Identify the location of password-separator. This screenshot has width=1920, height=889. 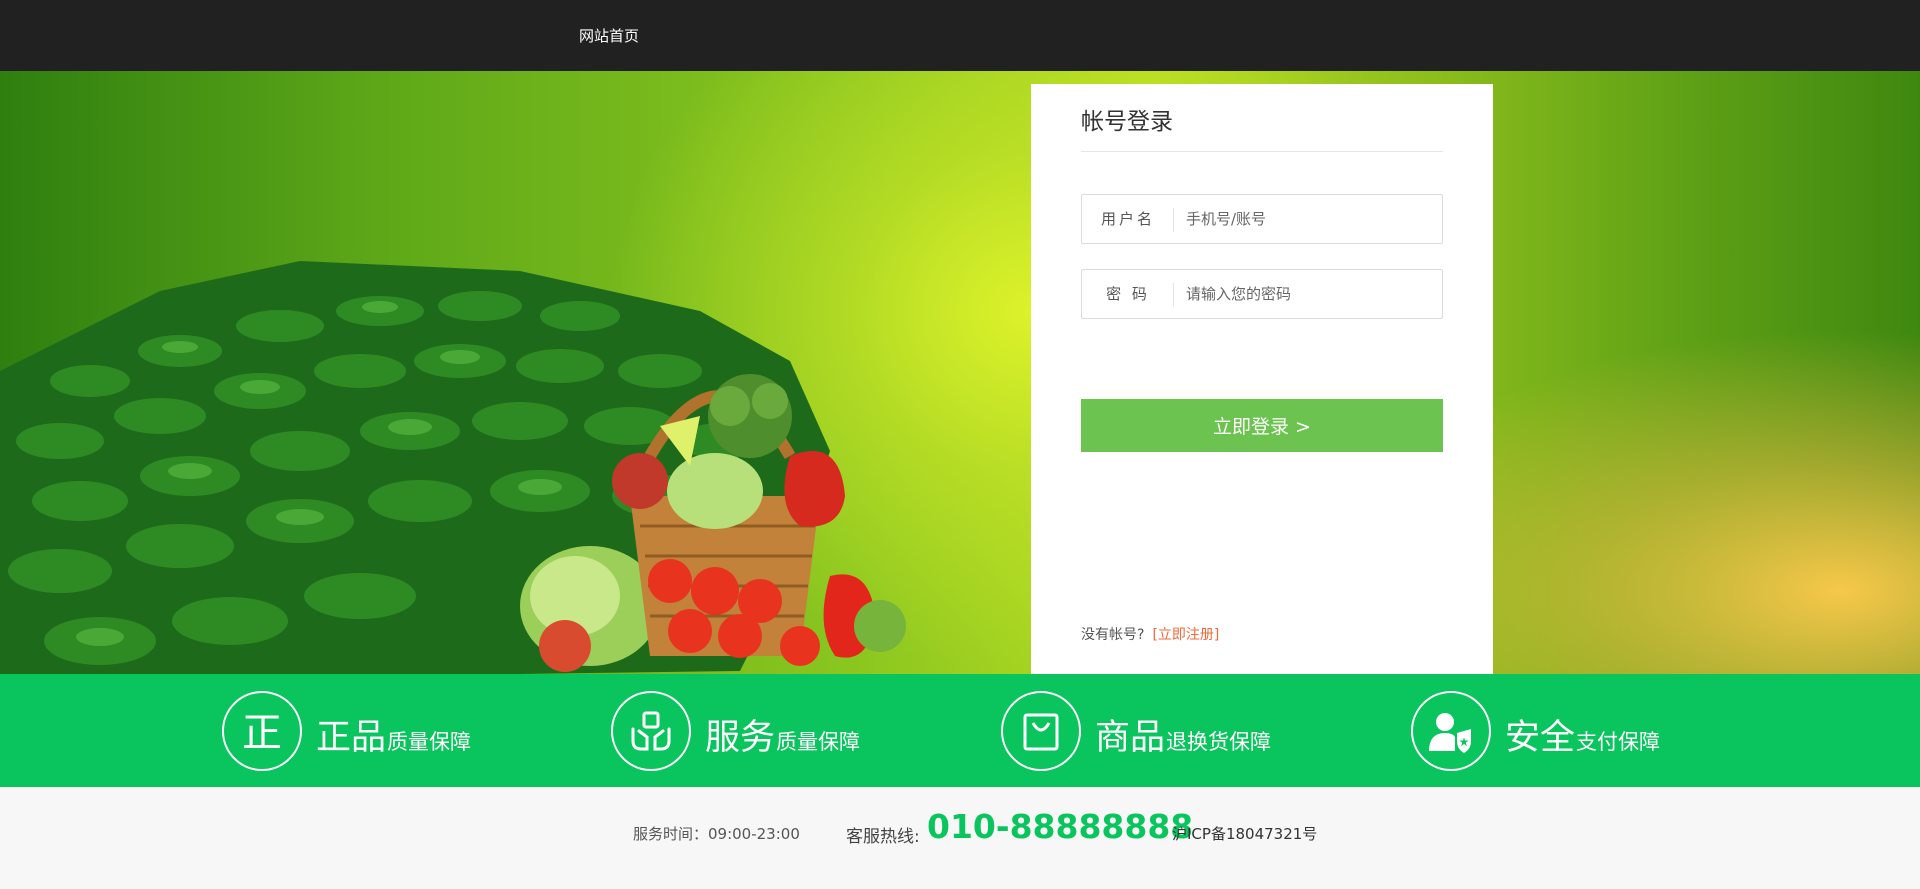
(1173, 295).